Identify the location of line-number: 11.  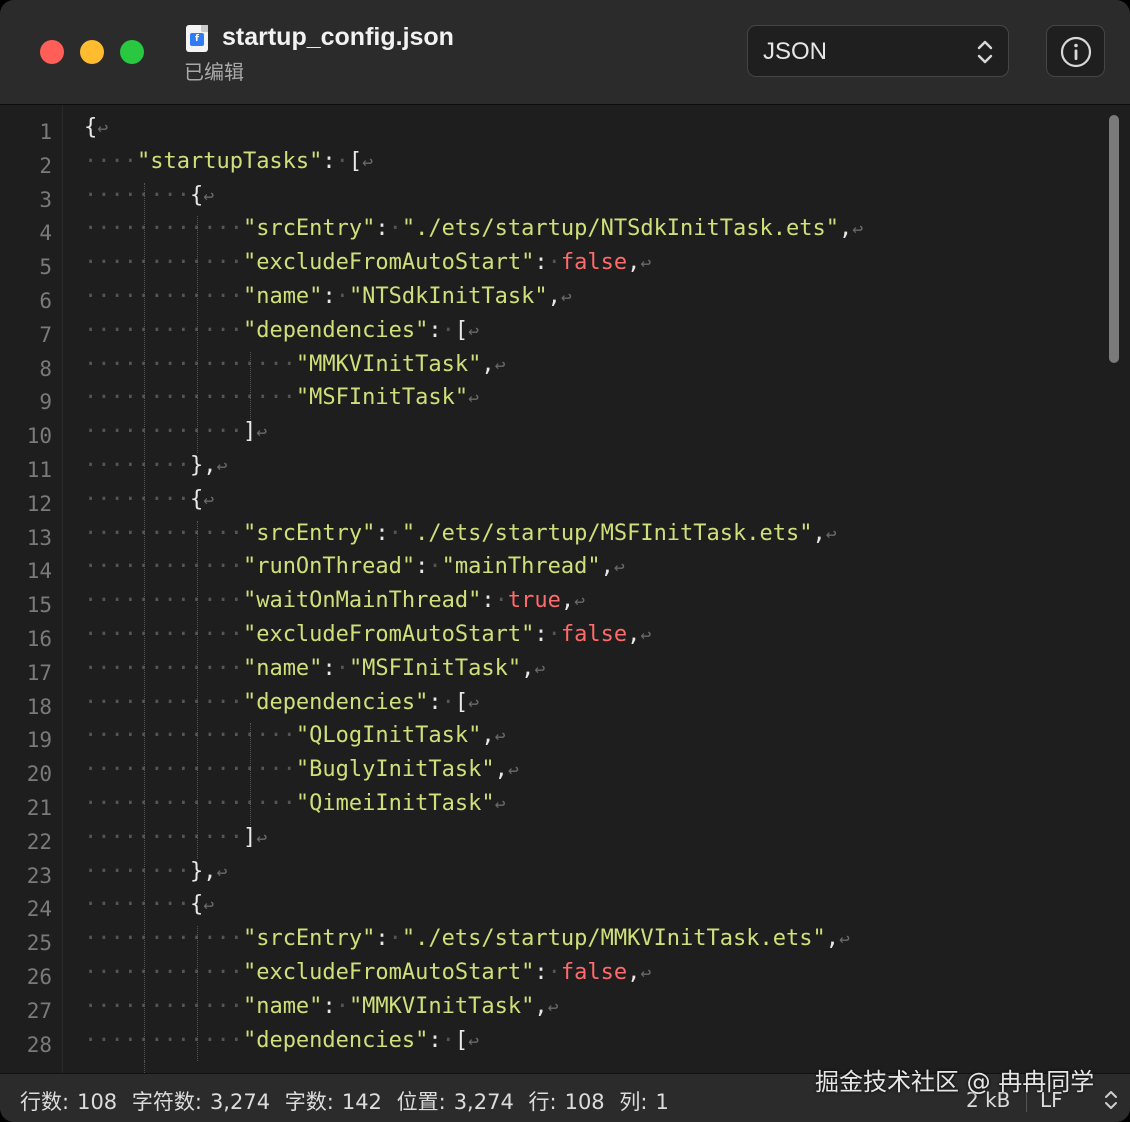
(39, 470).